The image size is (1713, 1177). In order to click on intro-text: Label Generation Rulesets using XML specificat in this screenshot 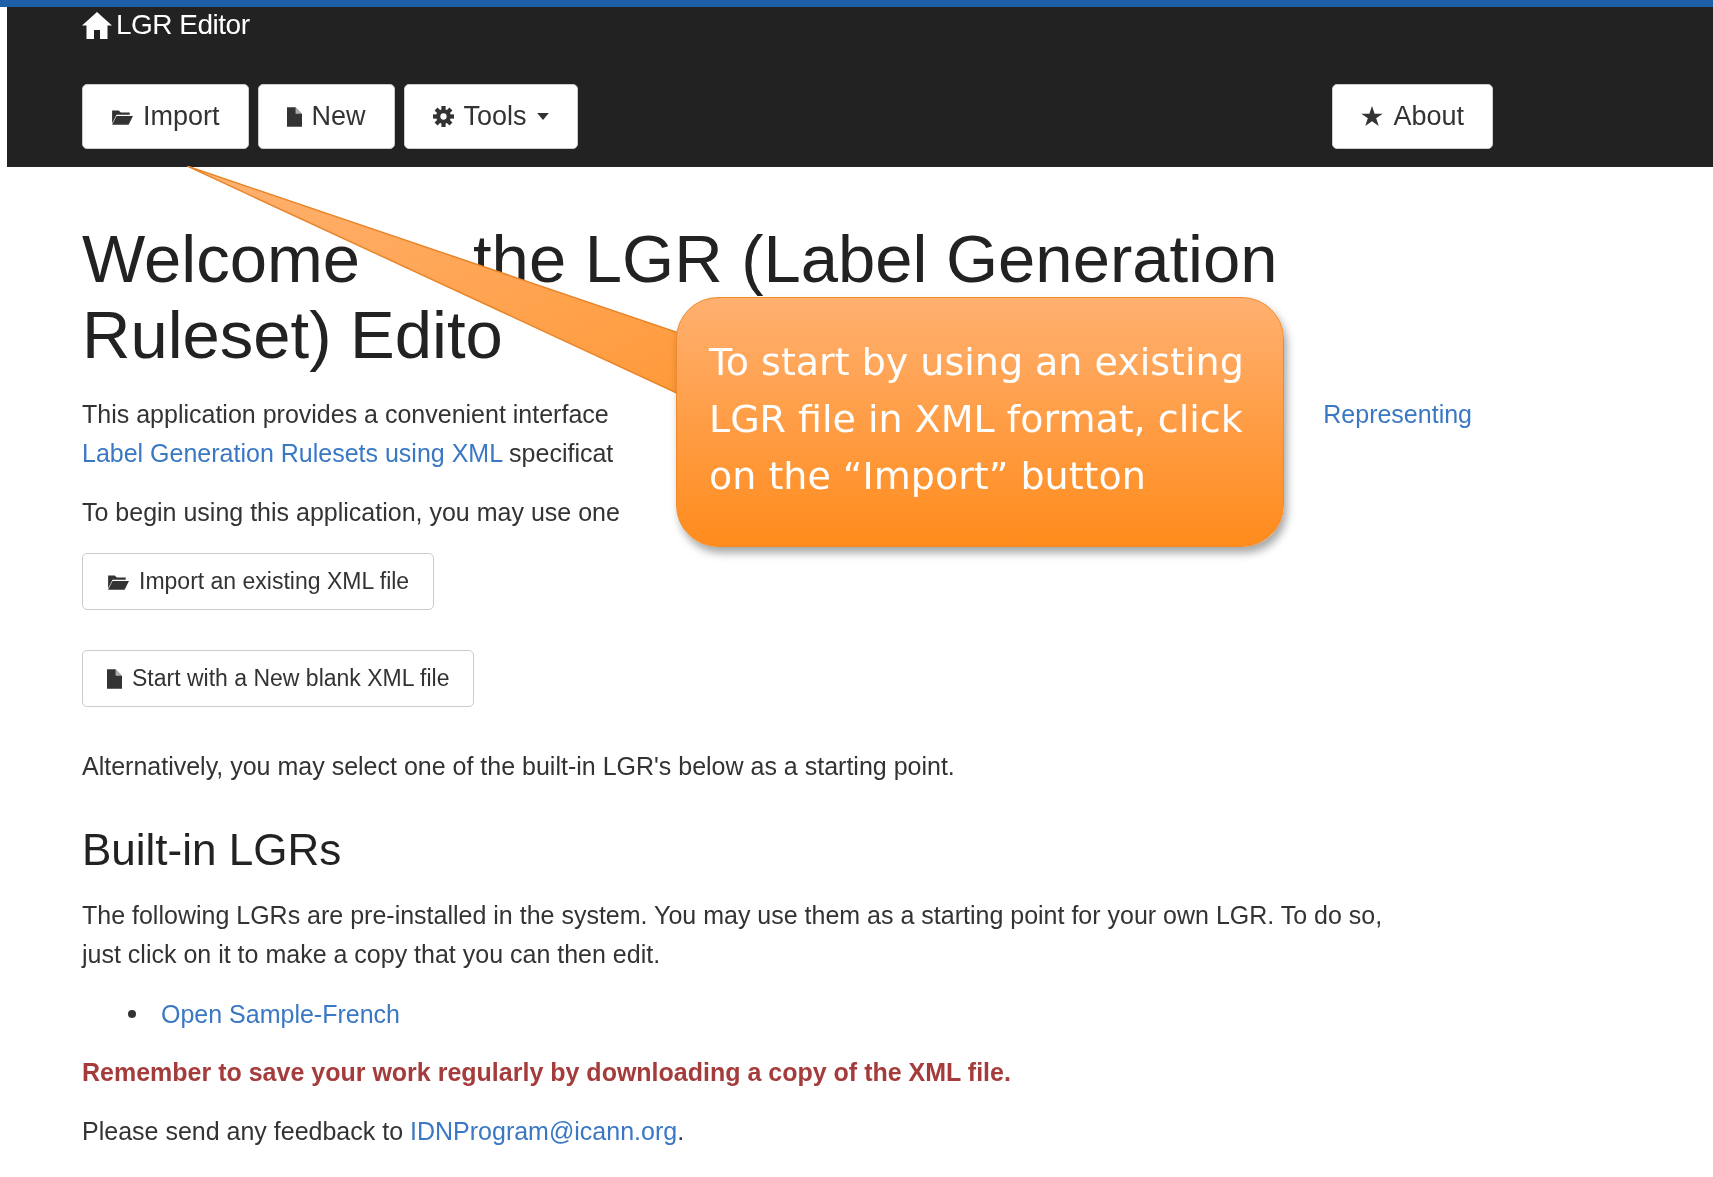, I will do `click(348, 453)`.